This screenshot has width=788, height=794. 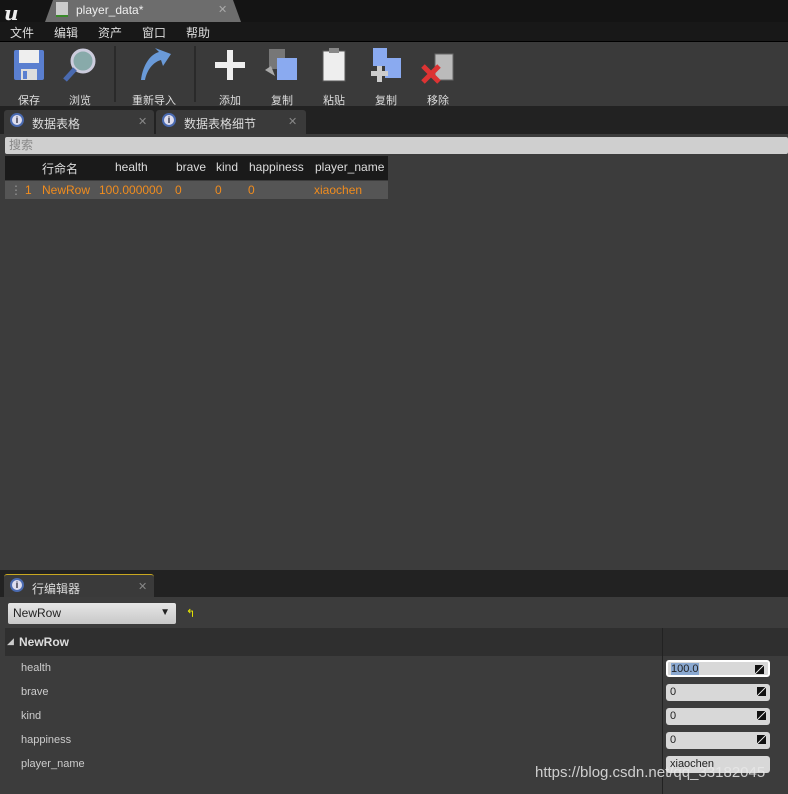 What do you see at coordinates (394, 120) in the screenshot?
I see `panel-tab-strip: i 数据表格 ✕ i 数据表格细节 ✕` at bounding box center [394, 120].